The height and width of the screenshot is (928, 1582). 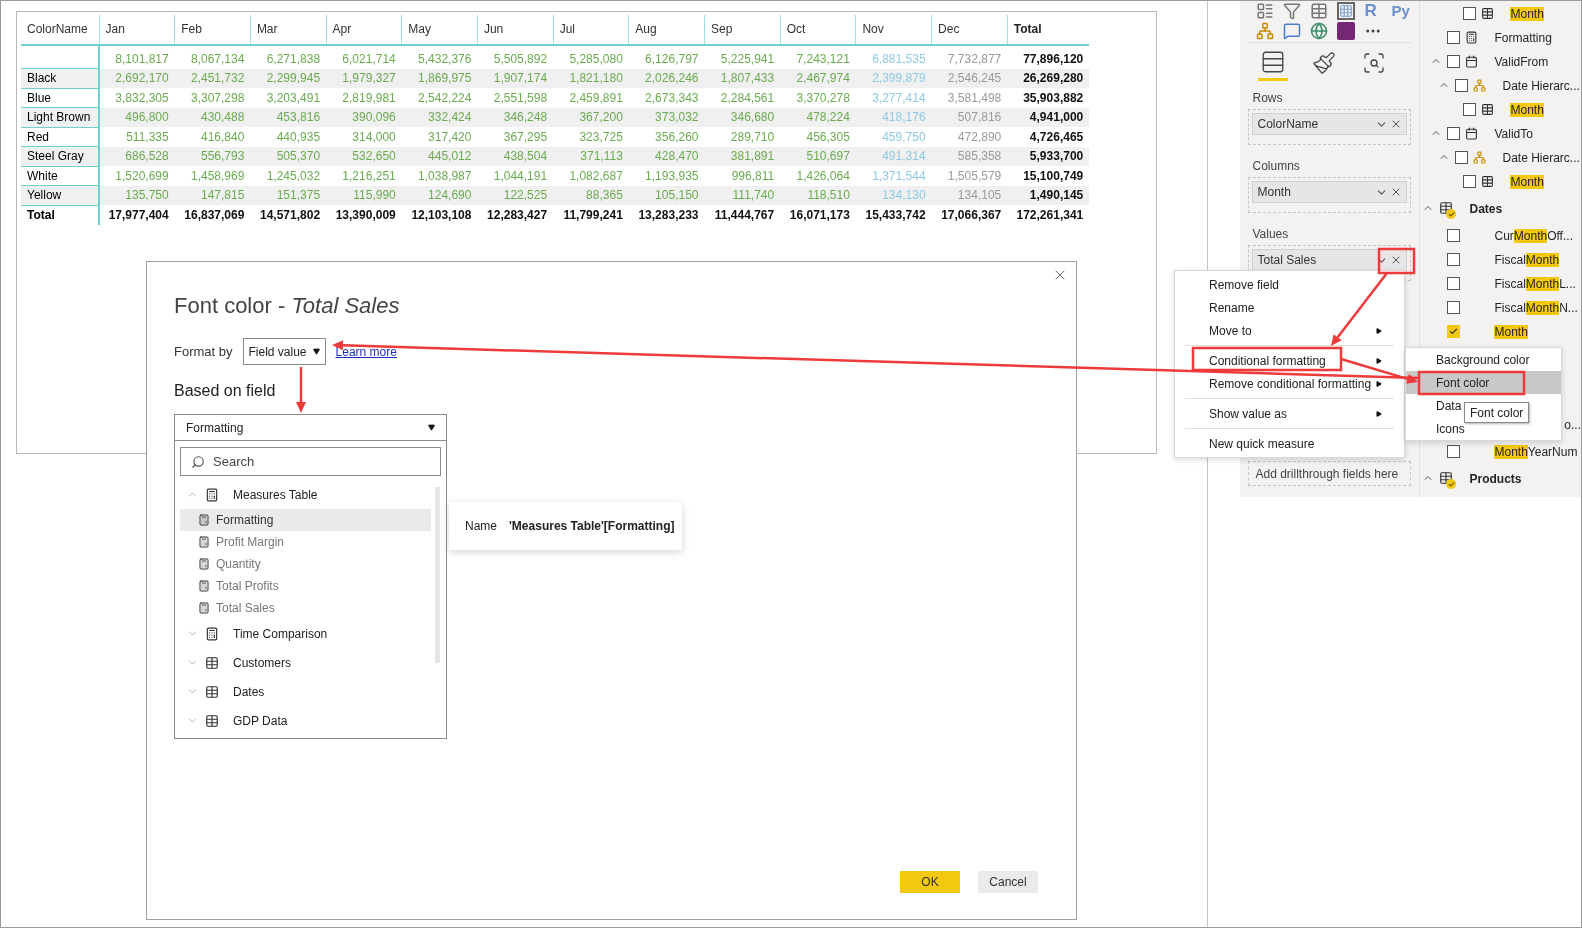 I want to click on table-cell: 1,245,032, so click(x=288, y=176).